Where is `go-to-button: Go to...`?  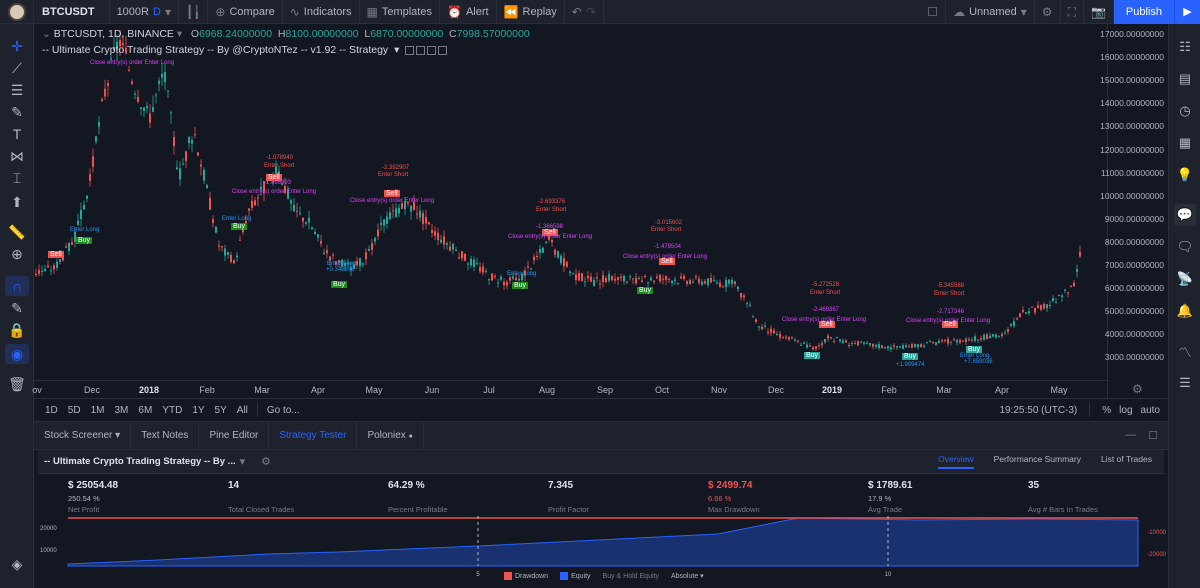 go-to-button: Go to... is located at coordinates (283, 410).